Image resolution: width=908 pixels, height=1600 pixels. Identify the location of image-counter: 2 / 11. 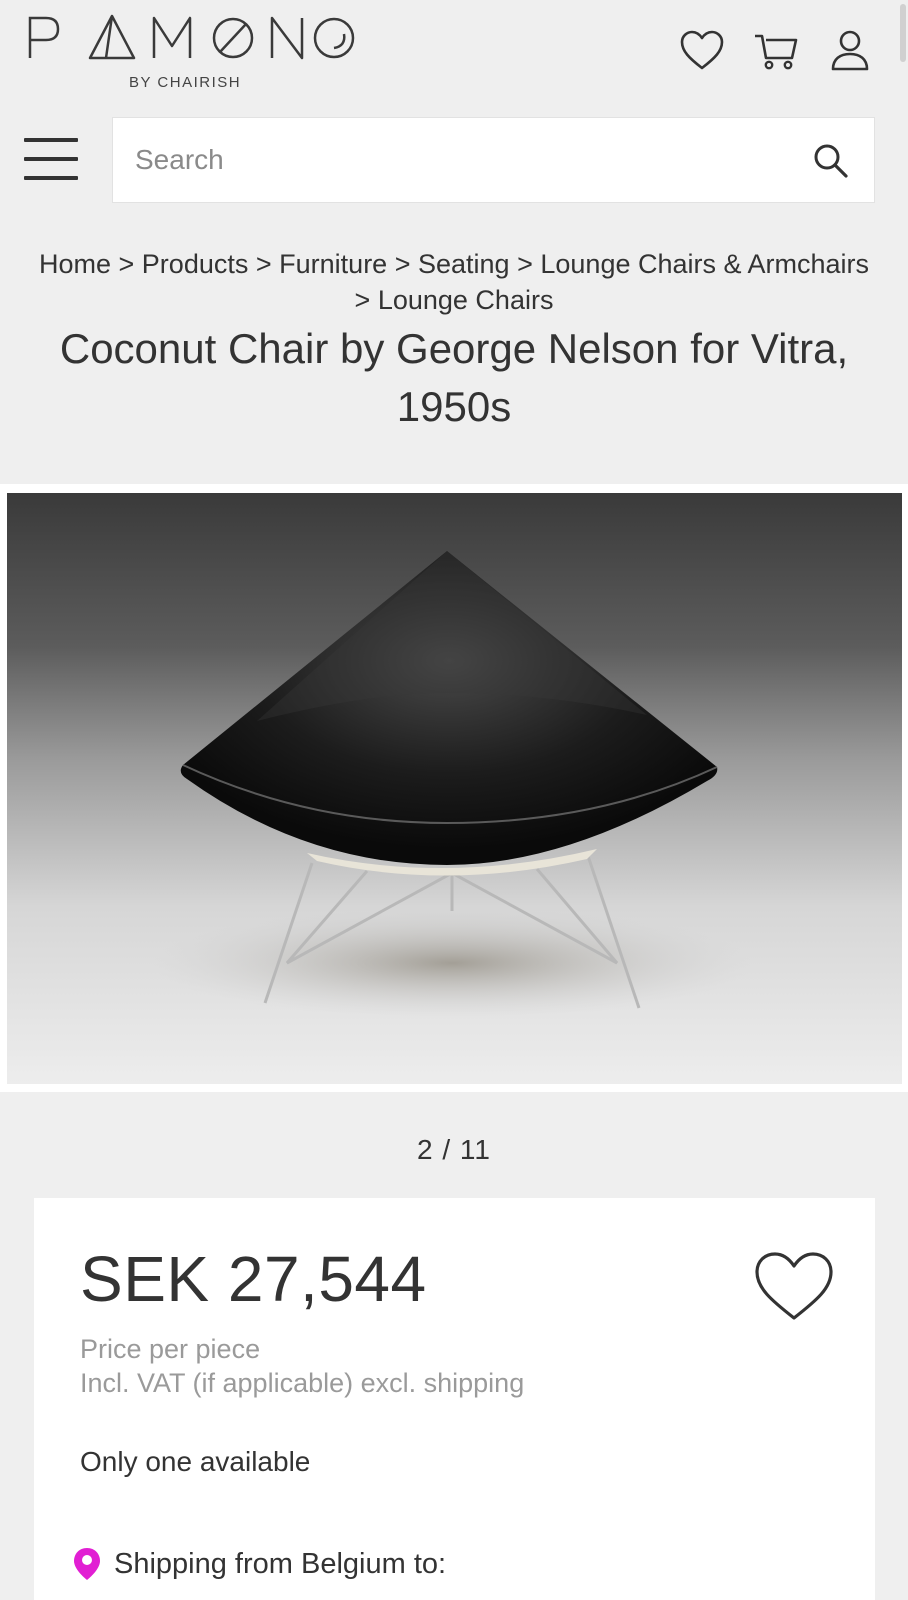
(454, 1149).